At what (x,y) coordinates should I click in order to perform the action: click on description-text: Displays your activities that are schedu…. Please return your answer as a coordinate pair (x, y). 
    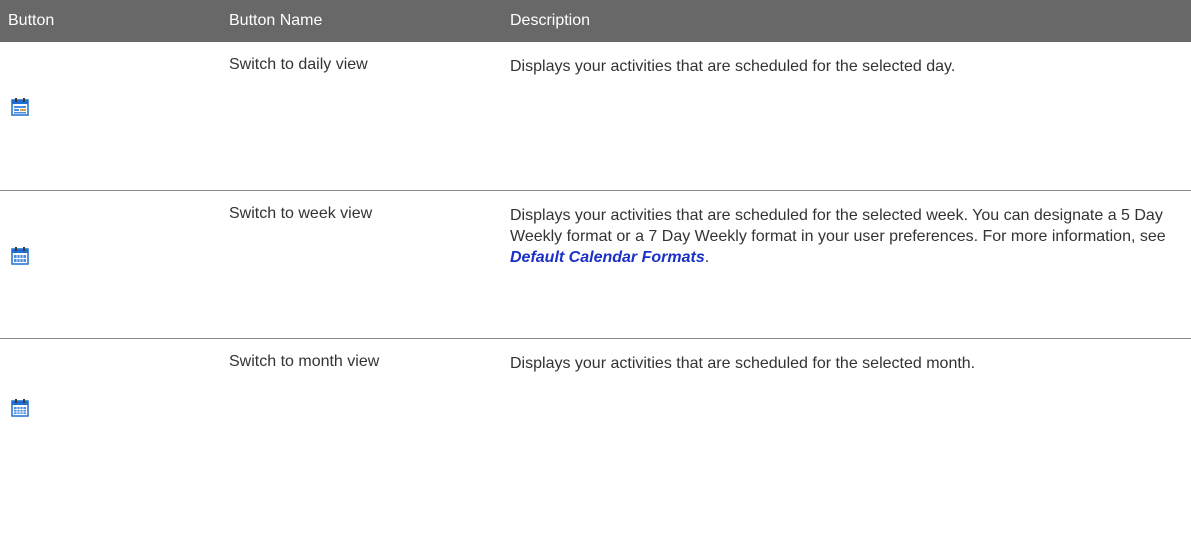
    Looking at the image, I should click on (838, 226).